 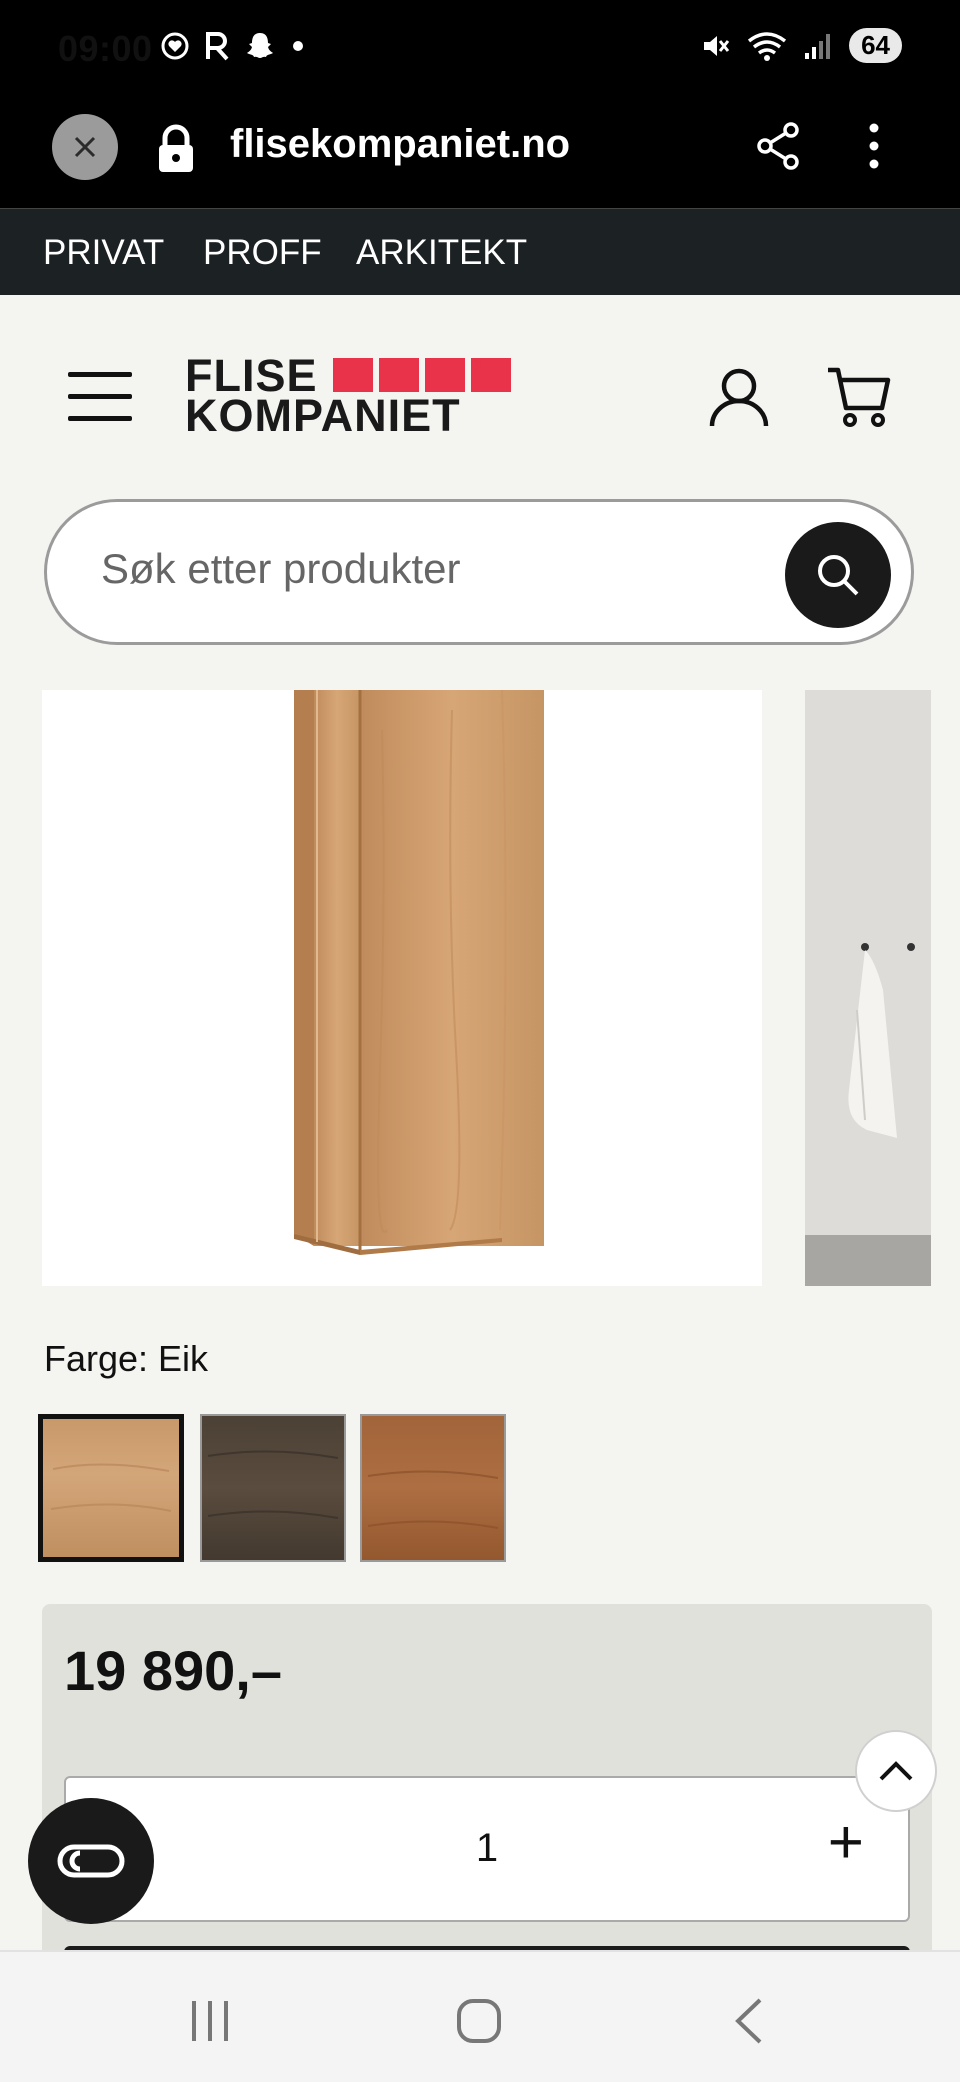 What do you see at coordinates (739, 397) in the screenshot?
I see `user-icon` at bounding box center [739, 397].